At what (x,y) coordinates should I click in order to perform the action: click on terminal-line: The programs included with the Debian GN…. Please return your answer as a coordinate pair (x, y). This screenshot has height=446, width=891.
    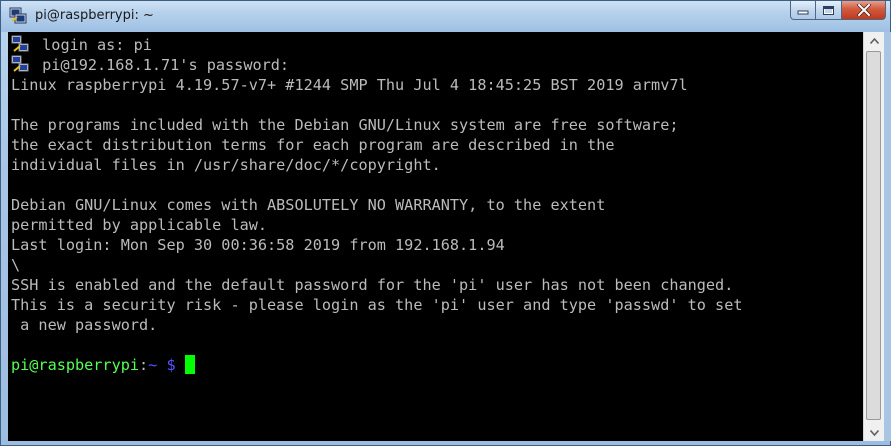
    Looking at the image, I should click on (345, 125).